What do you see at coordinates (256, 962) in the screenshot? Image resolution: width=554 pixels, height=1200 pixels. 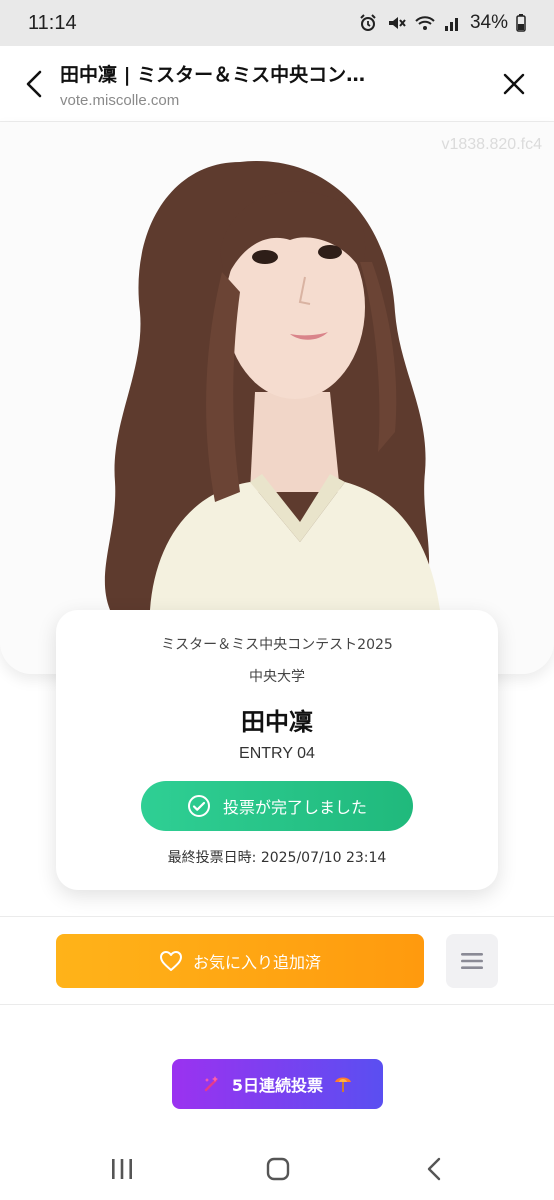 I see `favorite-label: お気に入り追加済` at bounding box center [256, 962].